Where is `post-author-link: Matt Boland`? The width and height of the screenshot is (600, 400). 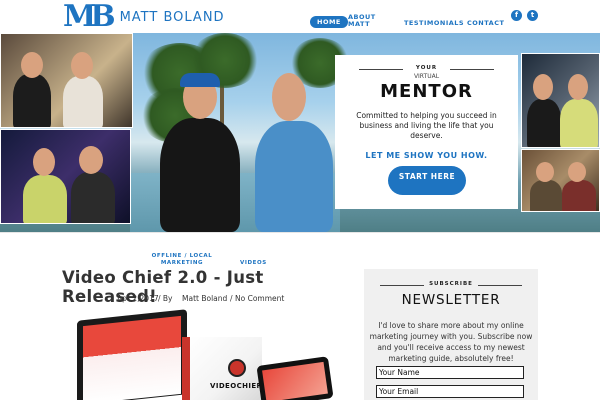
post-author-link: Matt Boland is located at coordinates (204, 298).